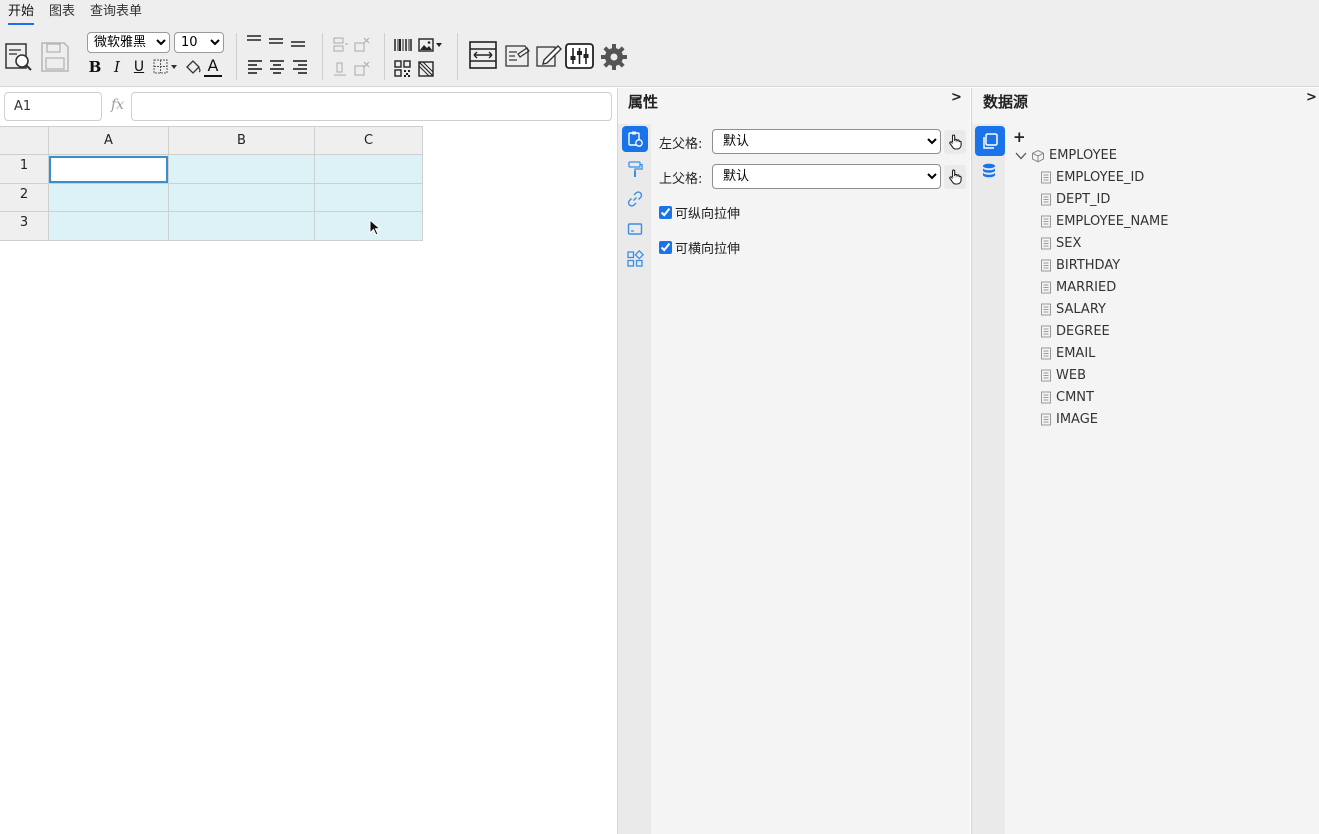  Describe the element at coordinates (1078, 287) in the screenshot. I see `field-item: MARRIED` at that location.